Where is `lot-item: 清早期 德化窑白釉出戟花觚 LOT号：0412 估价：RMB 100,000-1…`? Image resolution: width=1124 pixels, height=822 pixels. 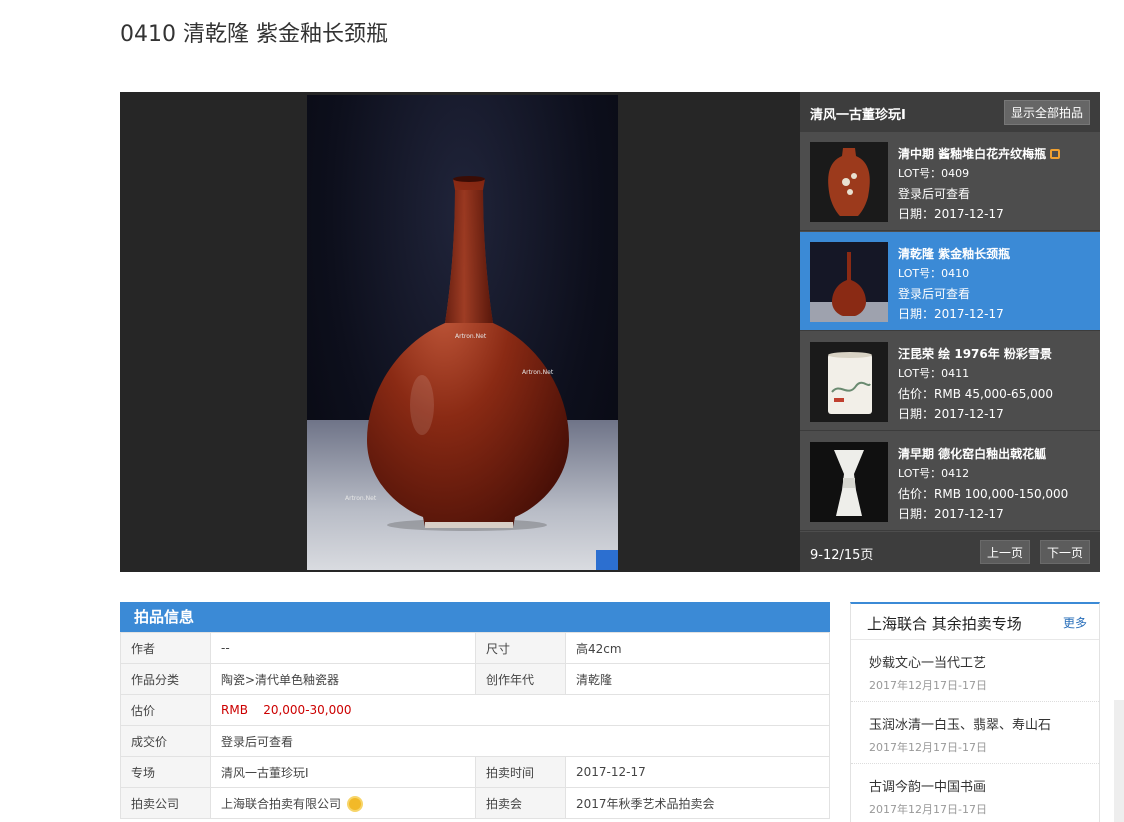
lot-item: 清早期 德化窑白釉出戟花觚 LOT号：0412 估价：RMB 100,000-1… is located at coordinates (950, 481).